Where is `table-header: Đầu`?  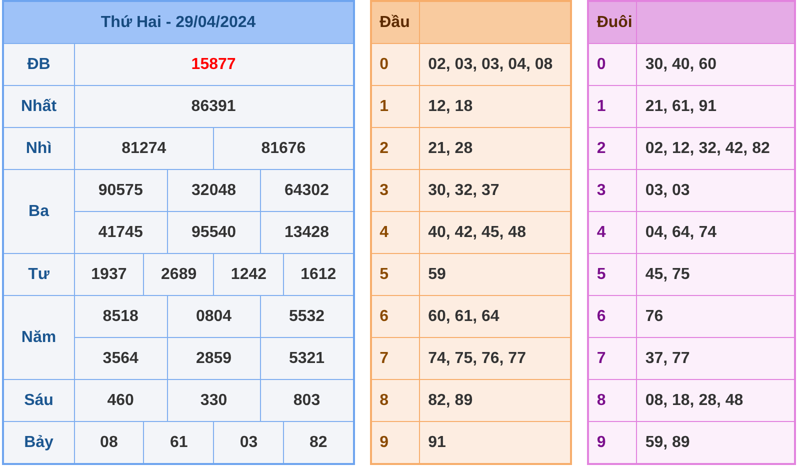 table-header: Đầu is located at coordinates (395, 22).